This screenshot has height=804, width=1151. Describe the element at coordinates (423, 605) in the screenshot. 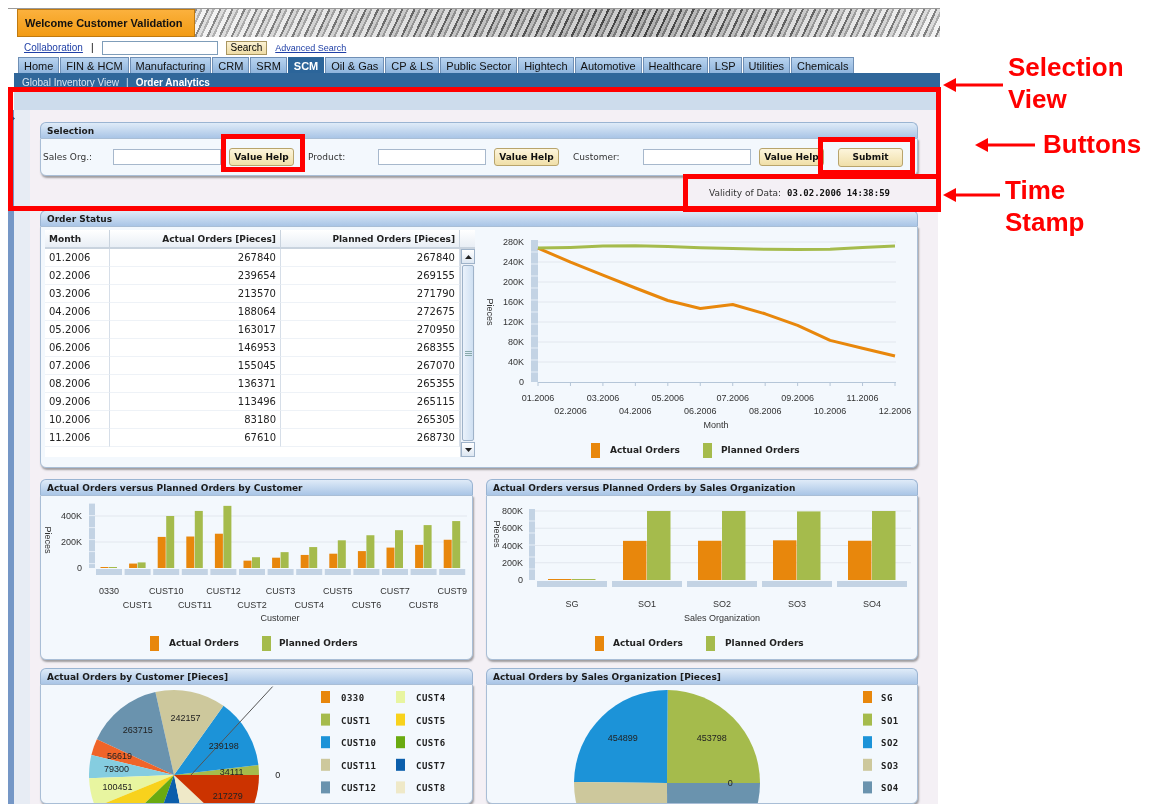

I see `x-tick-label: CUST8` at that location.